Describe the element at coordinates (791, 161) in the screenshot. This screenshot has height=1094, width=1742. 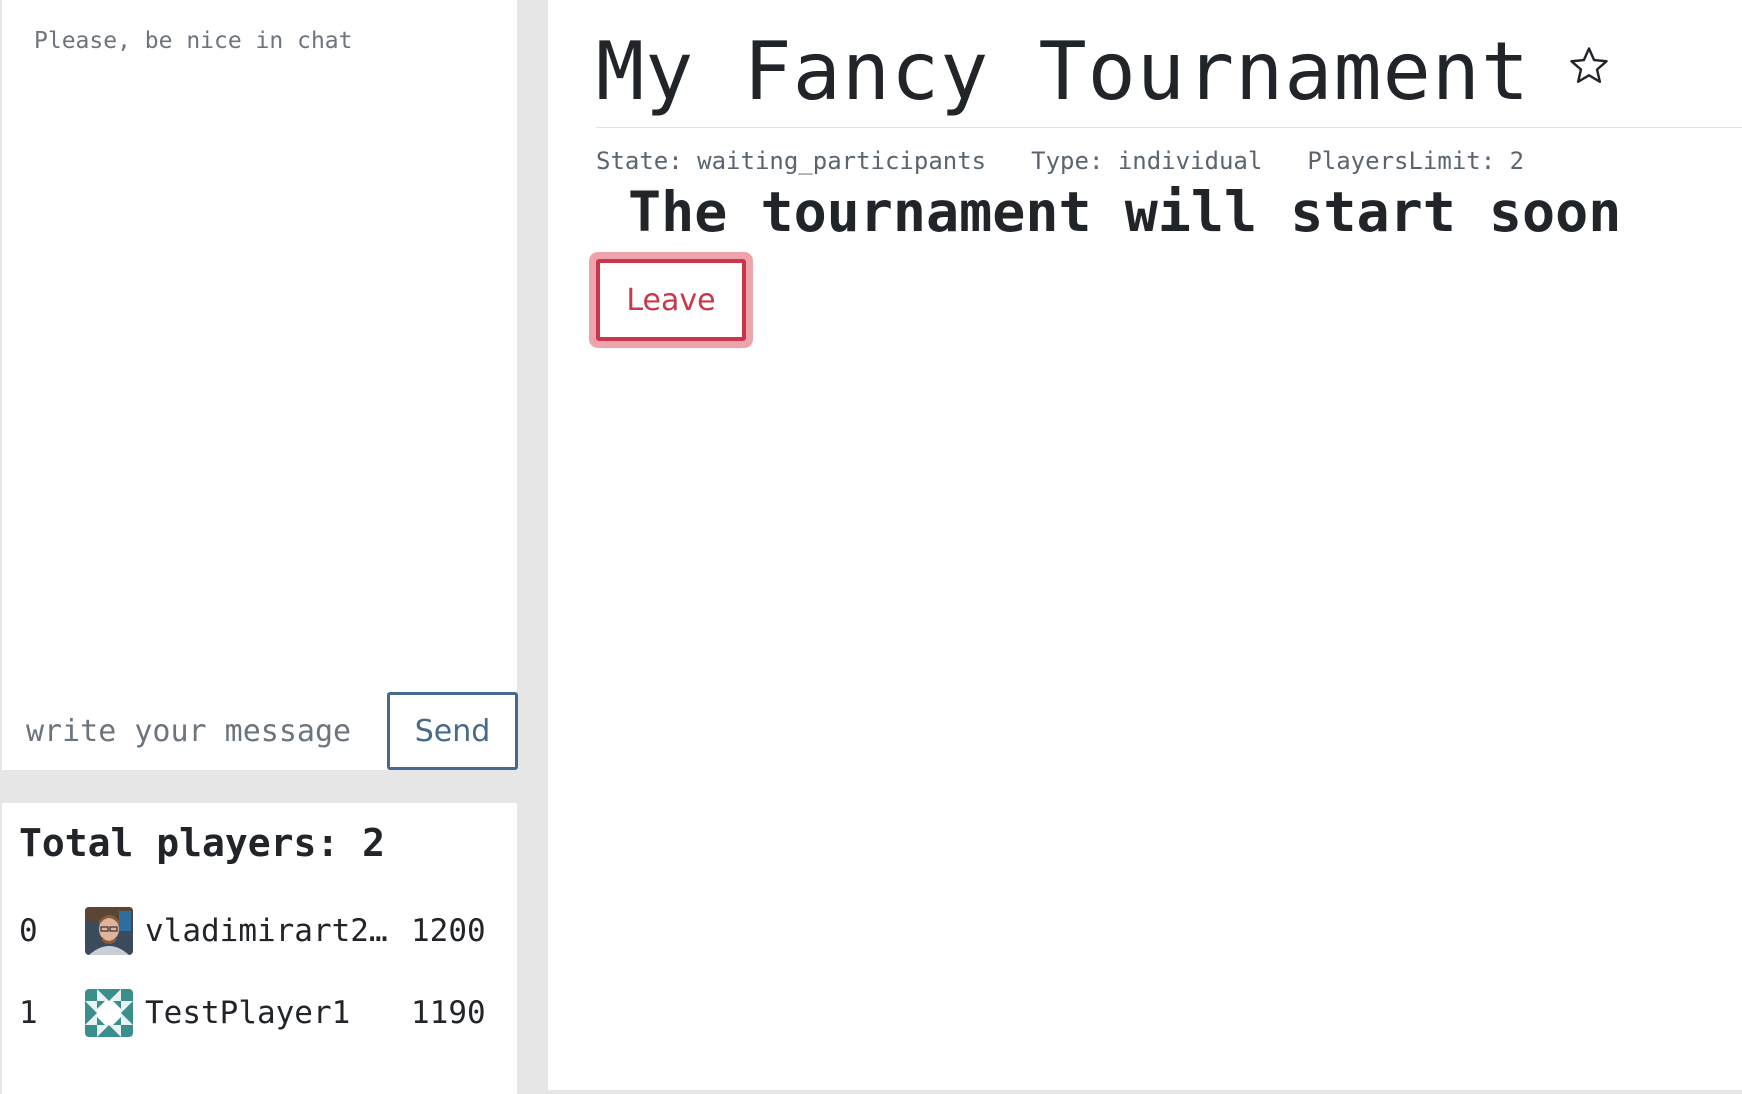
I see `tournament-state: State: waiting_participants` at that location.